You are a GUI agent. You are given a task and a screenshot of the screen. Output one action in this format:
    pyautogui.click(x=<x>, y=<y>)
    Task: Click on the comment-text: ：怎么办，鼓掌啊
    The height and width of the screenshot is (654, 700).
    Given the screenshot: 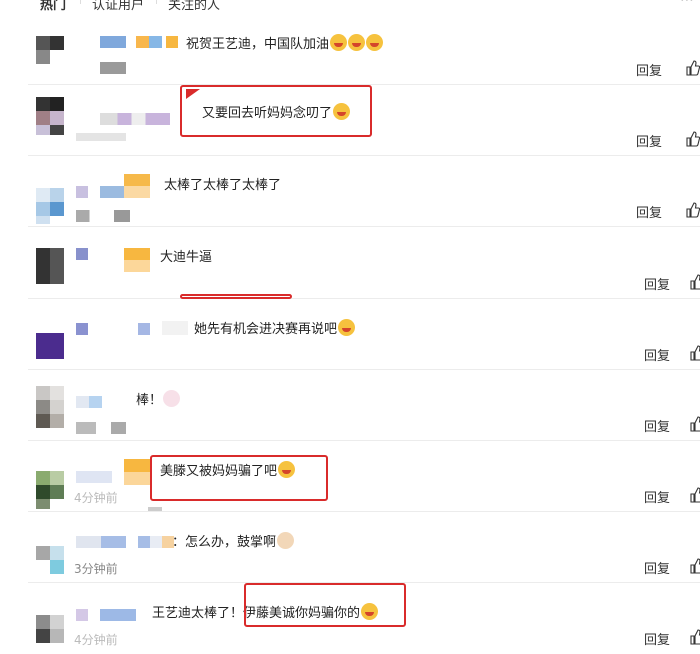 What is the action you would take?
    pyautogui.click(x=233, y=540)
    